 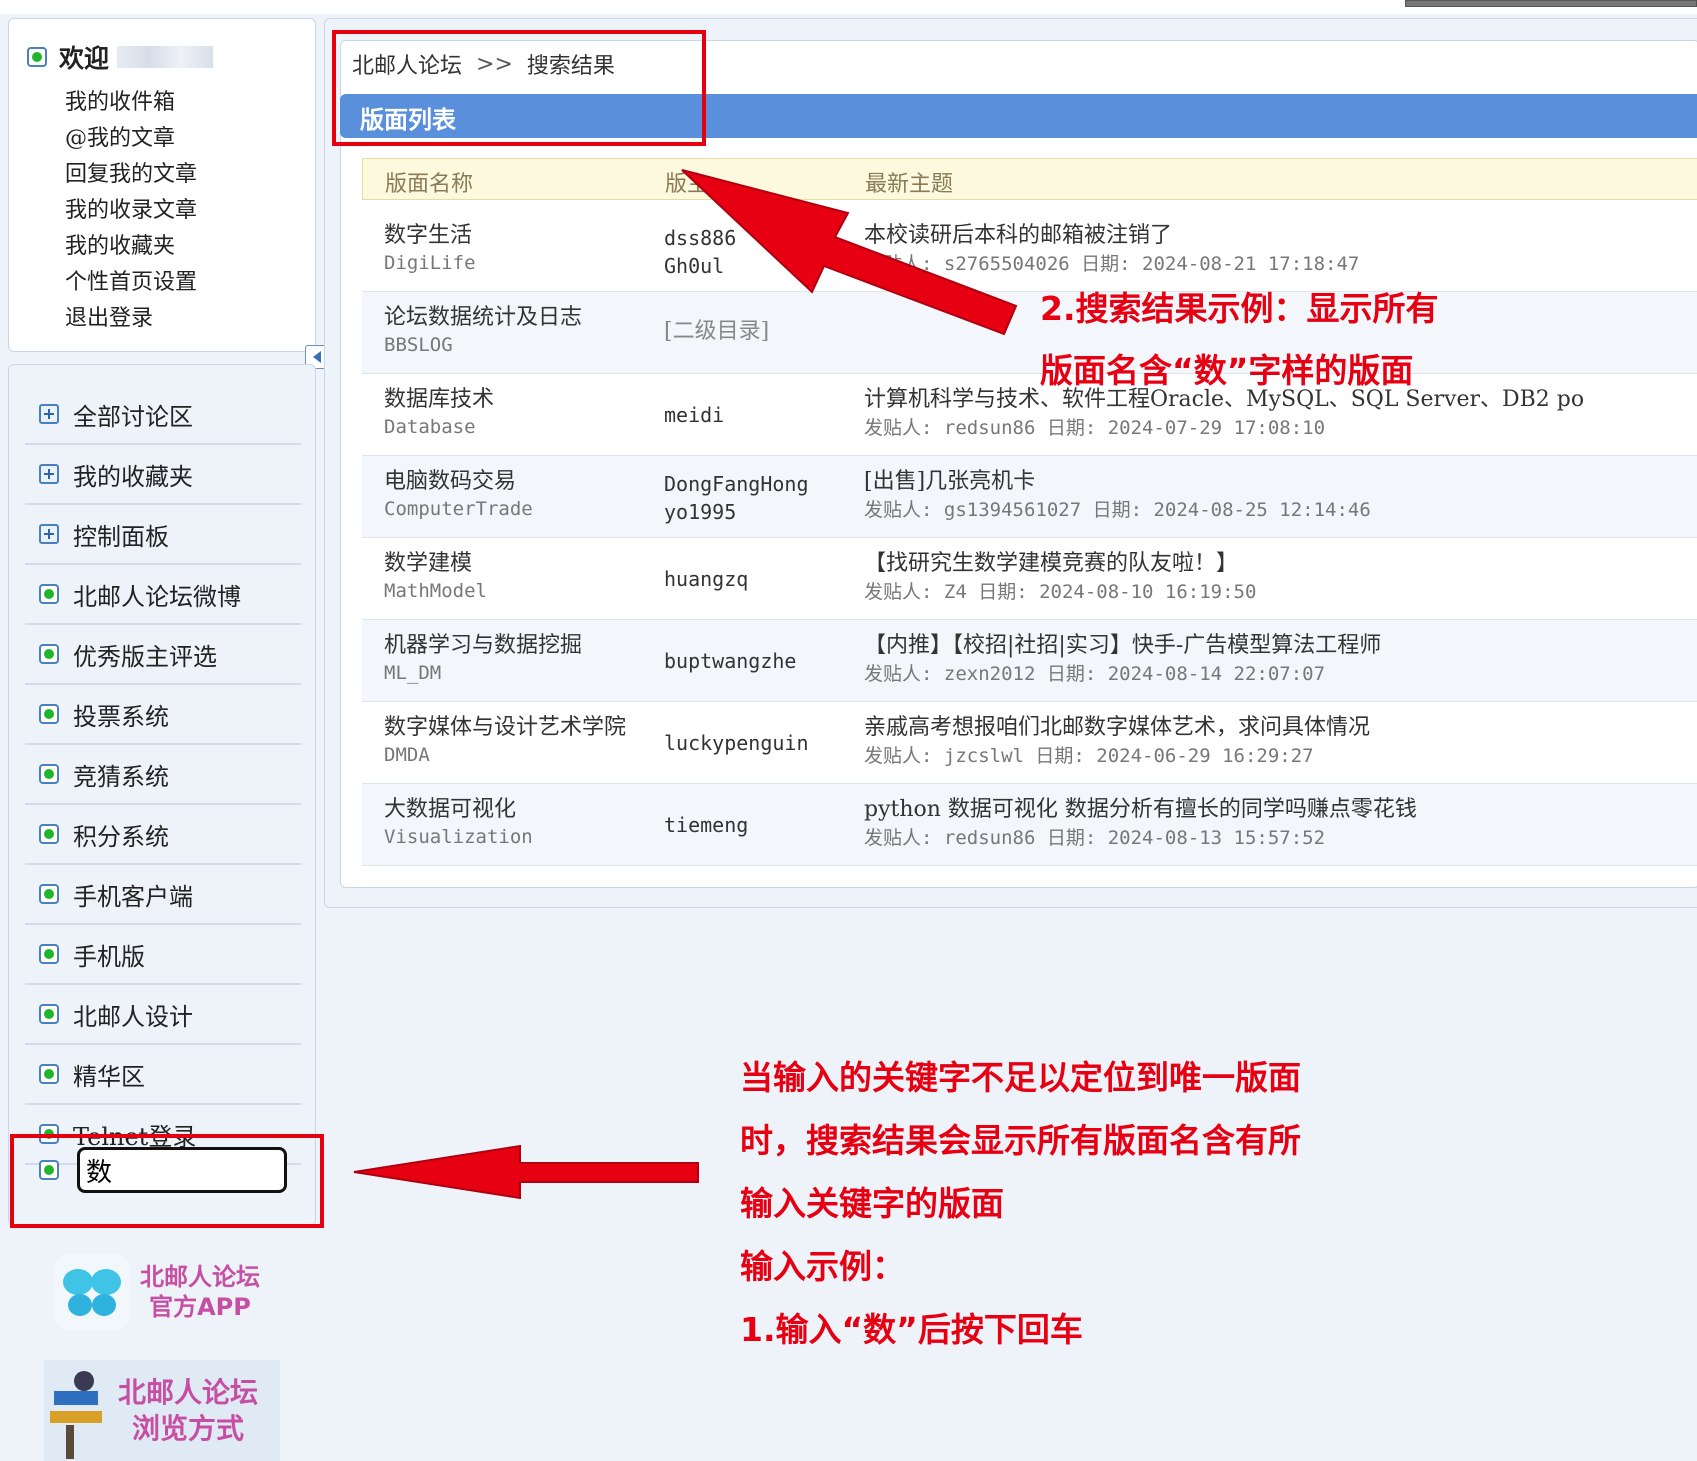 What do you see at coordinates (872, 1203) in the screenshot?
I see `annotation-line: 输入关键字的版面` at bounding box center [872, 1203].